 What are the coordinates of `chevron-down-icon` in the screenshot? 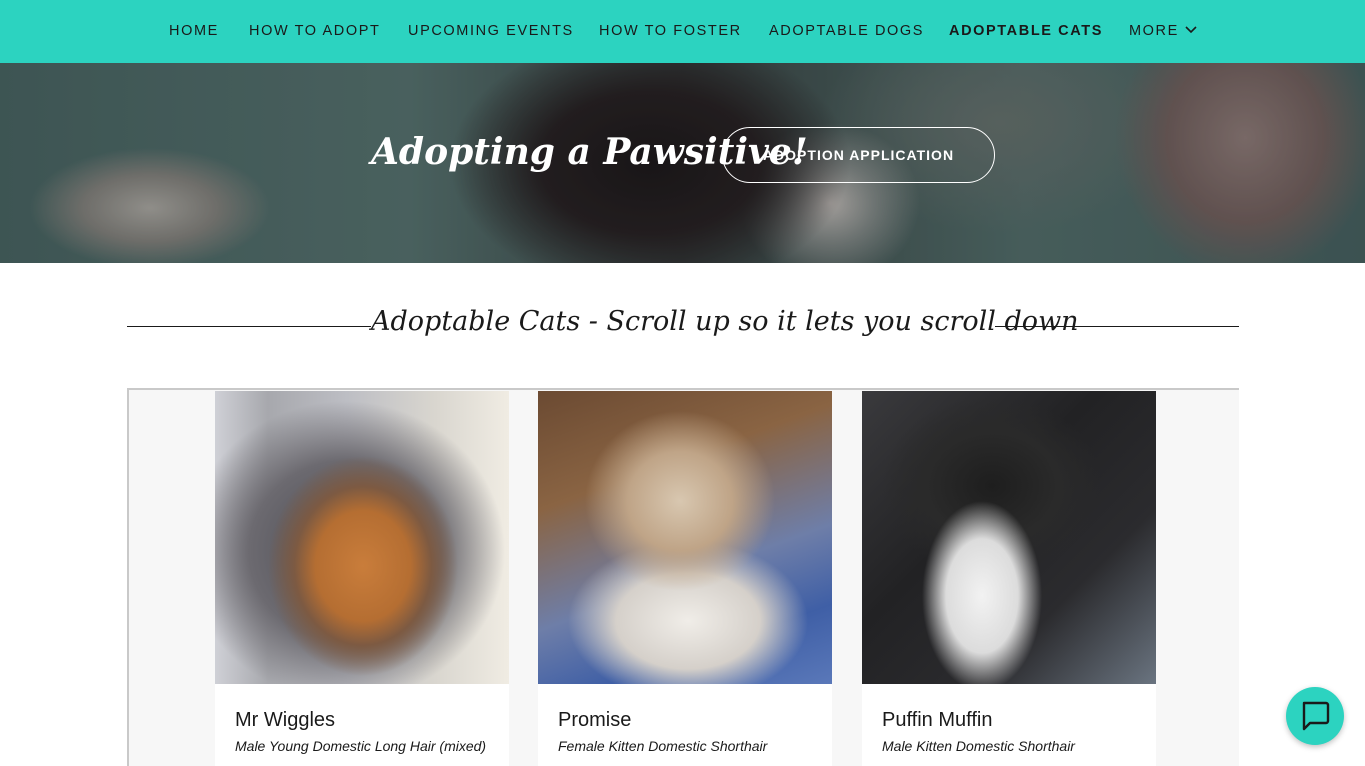 It's located at (1191, 29).